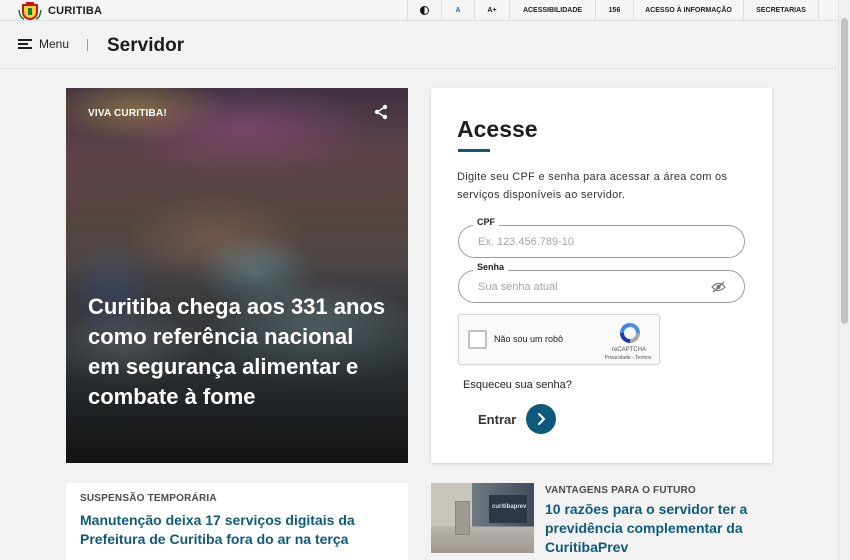  Describe the element at coordinates (509, 507) in the screenshot. I see `thumbnail-sign-text: curitibaprev` at that location.